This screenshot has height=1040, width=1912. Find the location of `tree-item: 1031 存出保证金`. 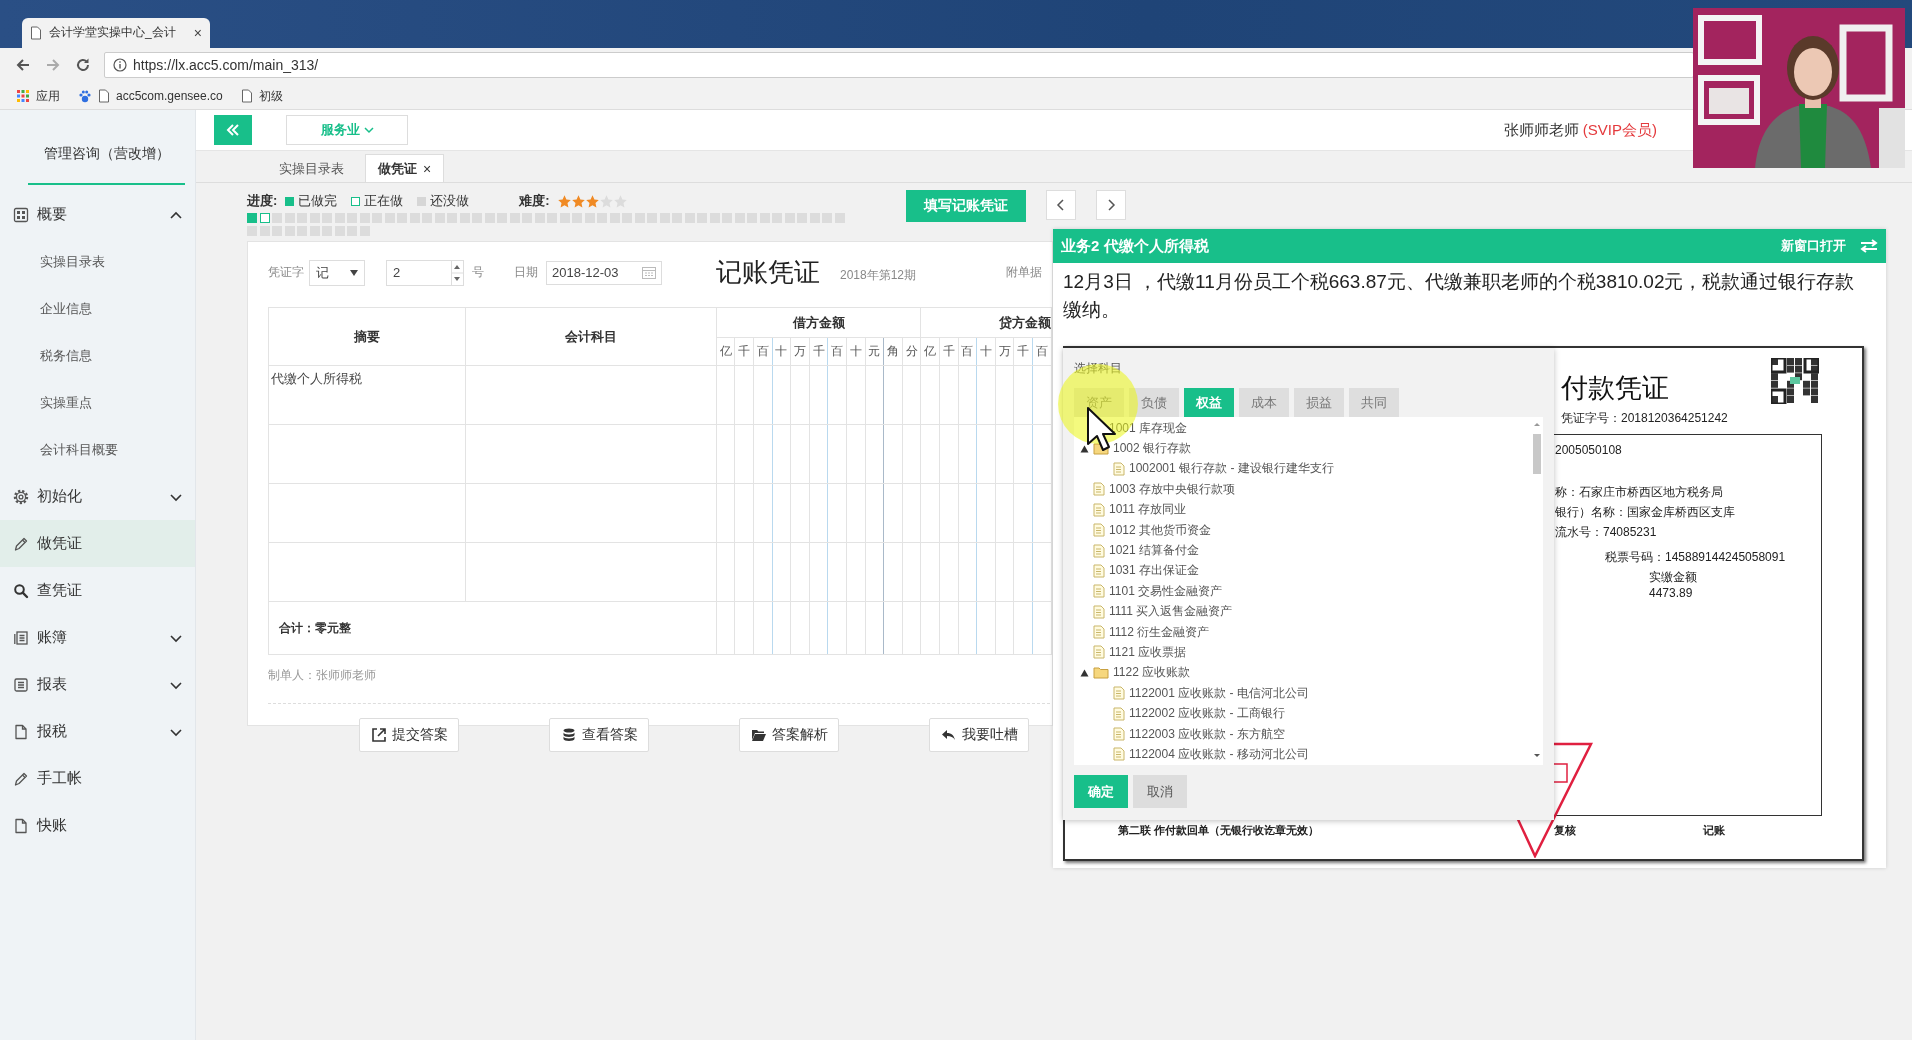

tree-item: 1031 存出保证金 is located at coordinates (1305, 571).